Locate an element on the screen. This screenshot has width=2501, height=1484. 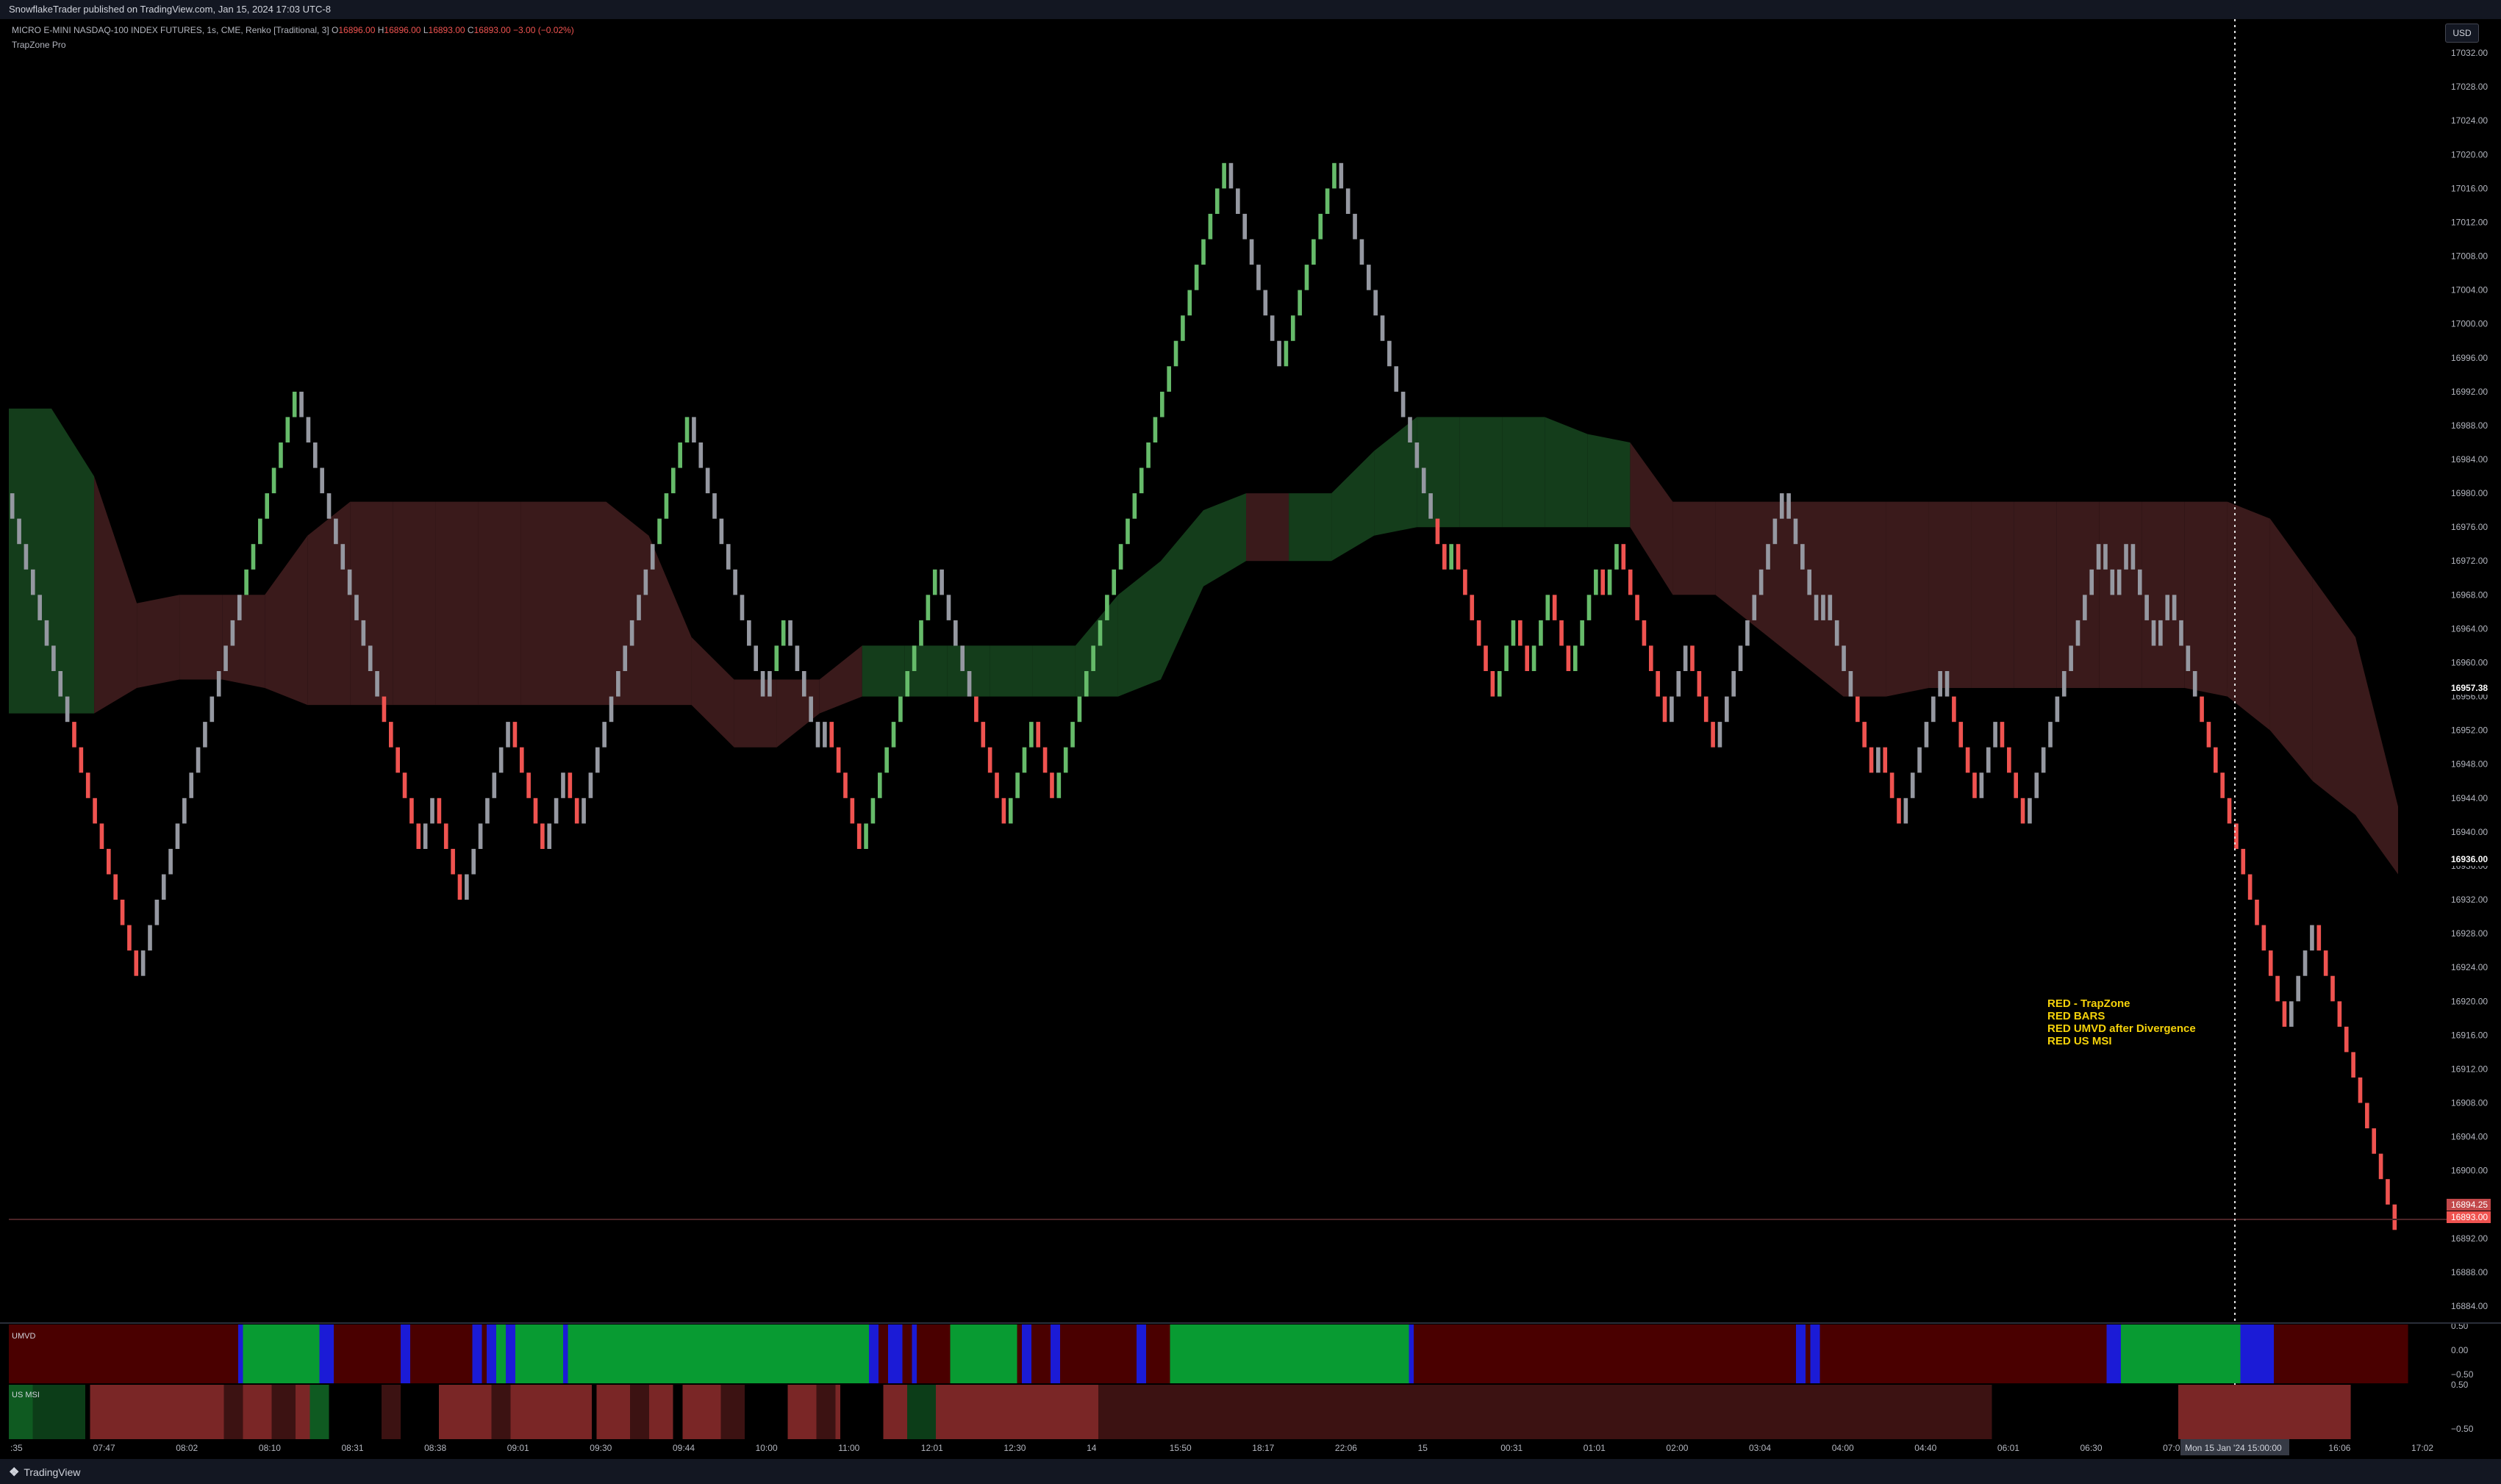
time-axis-label: 02:00 is located at coordinates (1677, 1448).